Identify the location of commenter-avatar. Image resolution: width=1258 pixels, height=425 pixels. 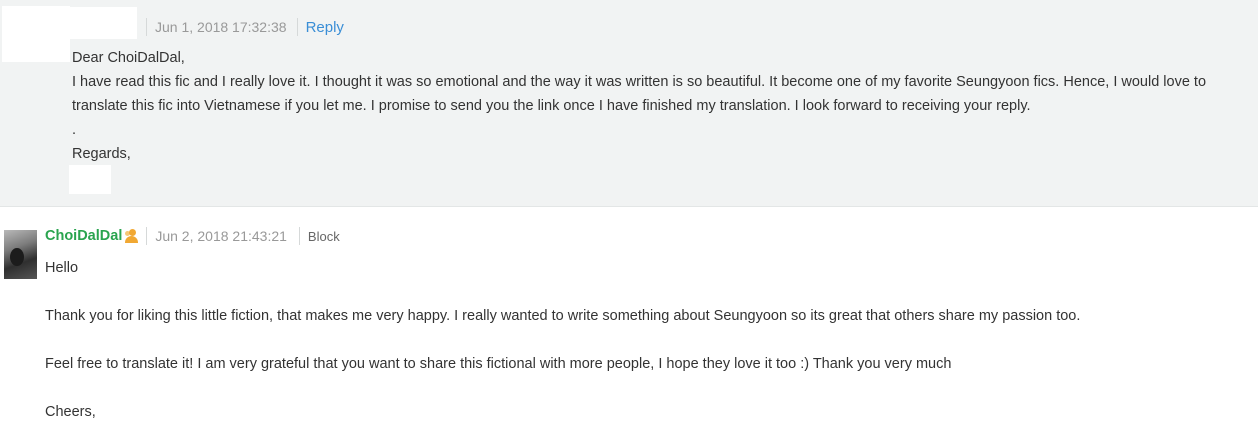
(36, 34).